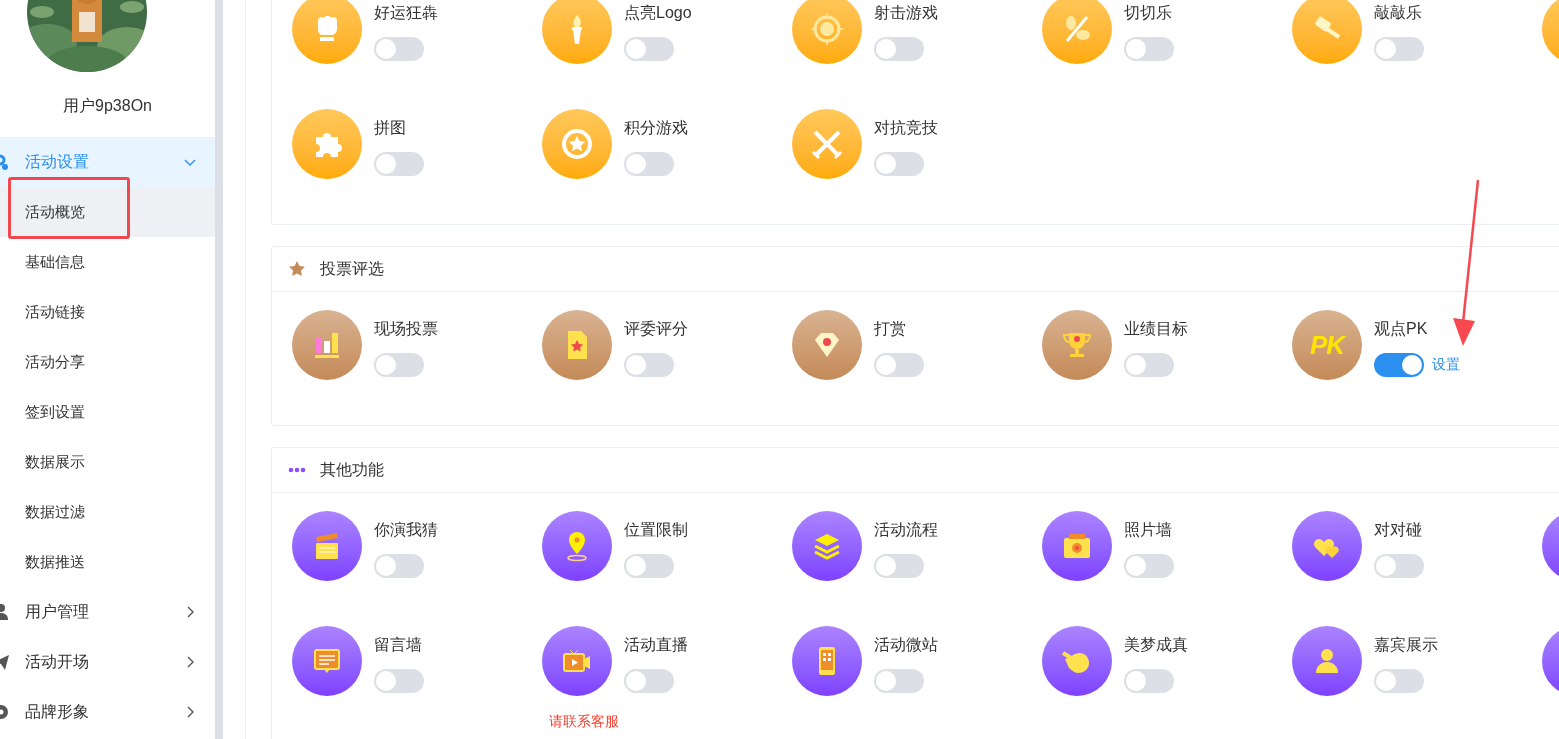  What do you see at coordinates (352, 268) in the screenshot?
I see `section-title: 投票评选` at bounding box center [352, 268].